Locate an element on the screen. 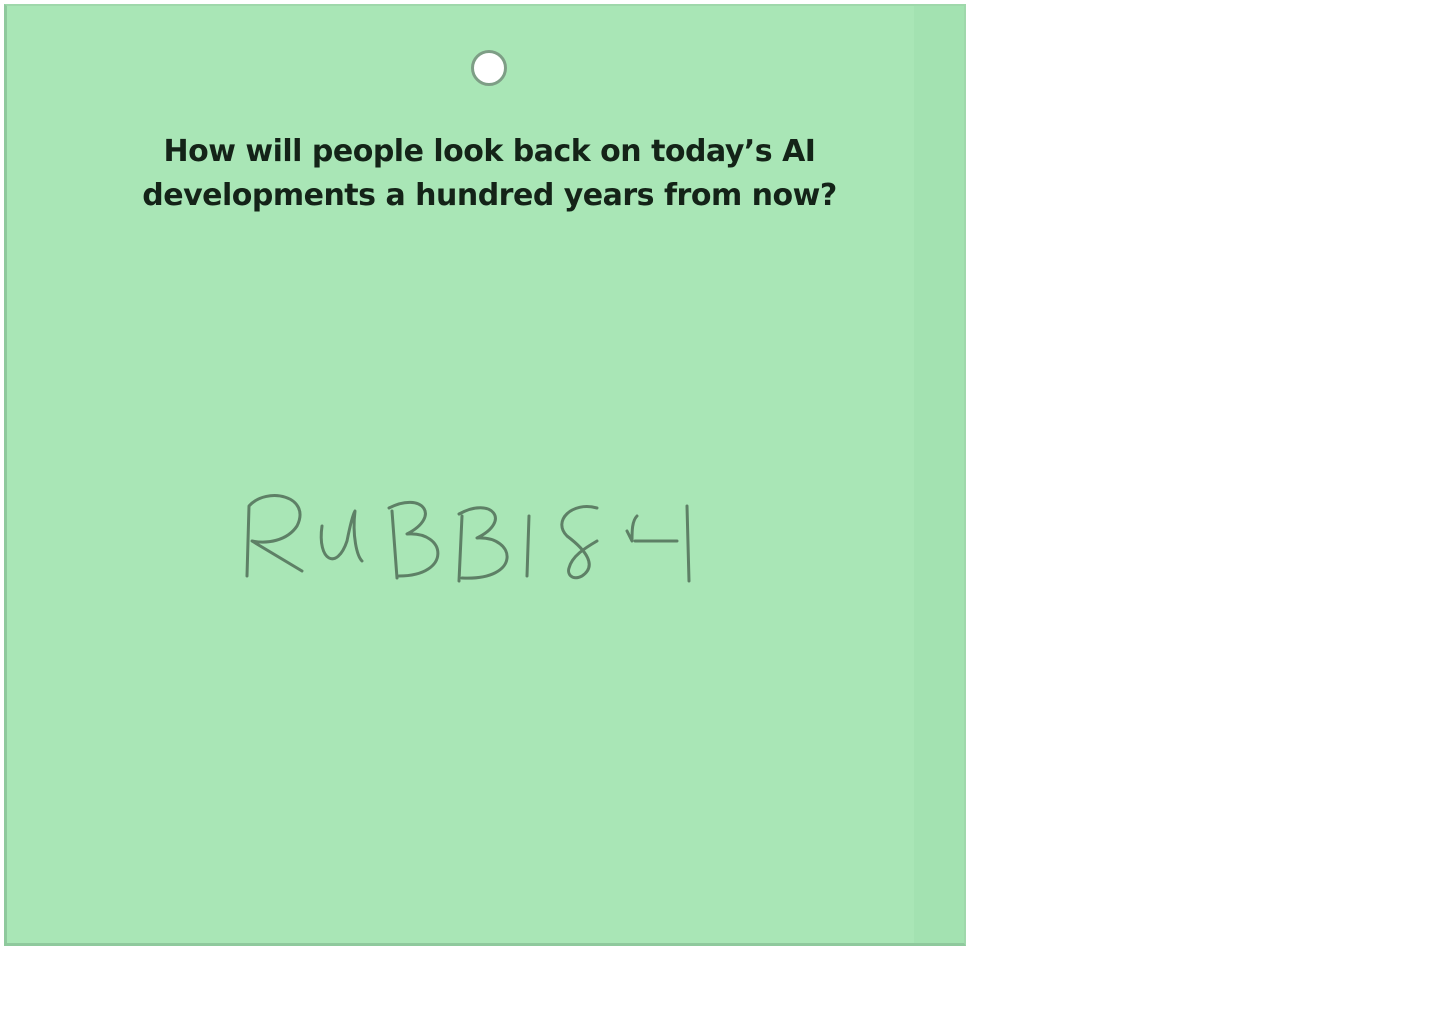 This screenshot has width=1432, height=1010. question-line-1: How will people look back on today’s AI is located at coordinates (489, 151).